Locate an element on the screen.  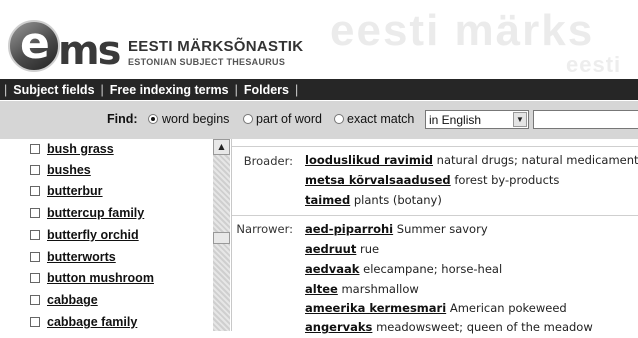
term-link: butterbur is located at coordinates (75, 191).